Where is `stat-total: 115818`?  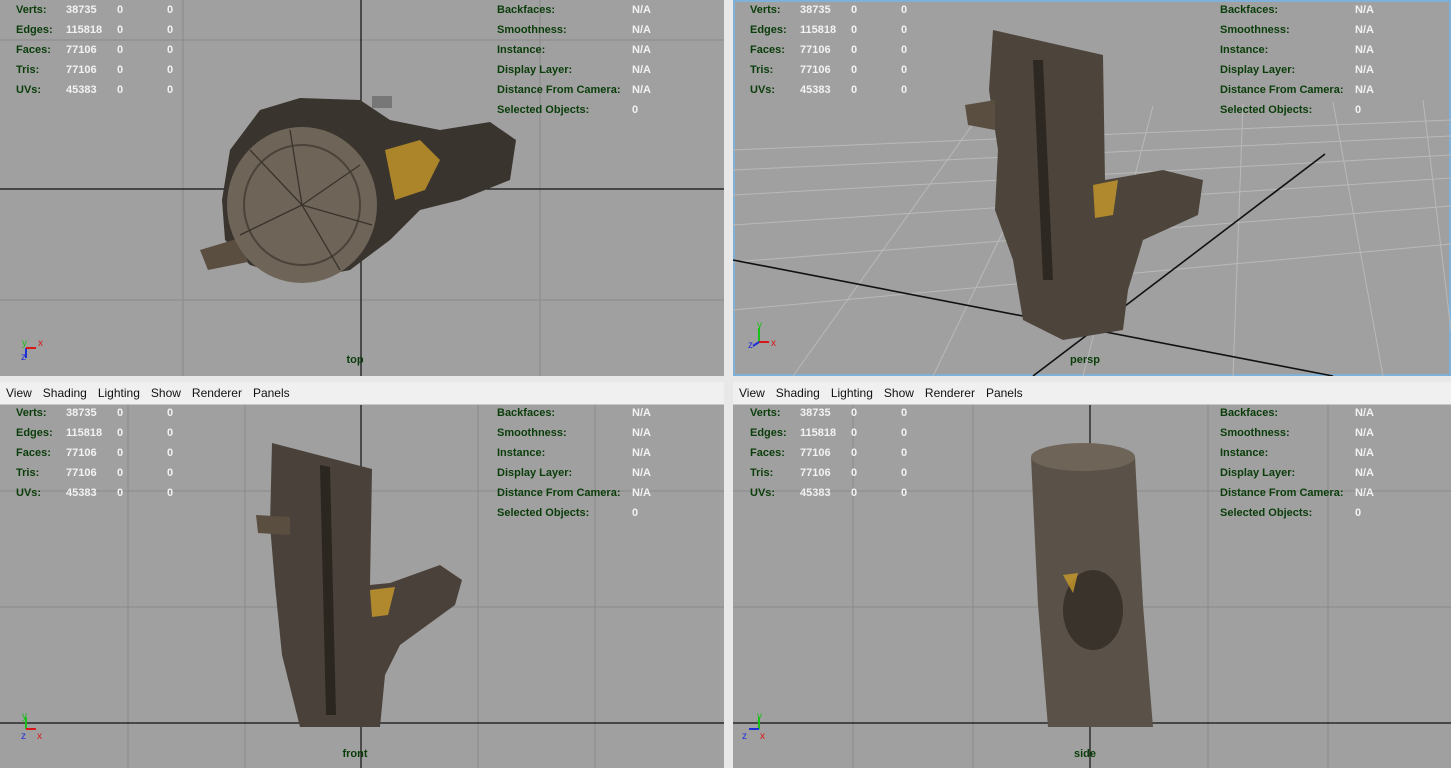
stat-total: 115818 is located at coordinates (84, 433).